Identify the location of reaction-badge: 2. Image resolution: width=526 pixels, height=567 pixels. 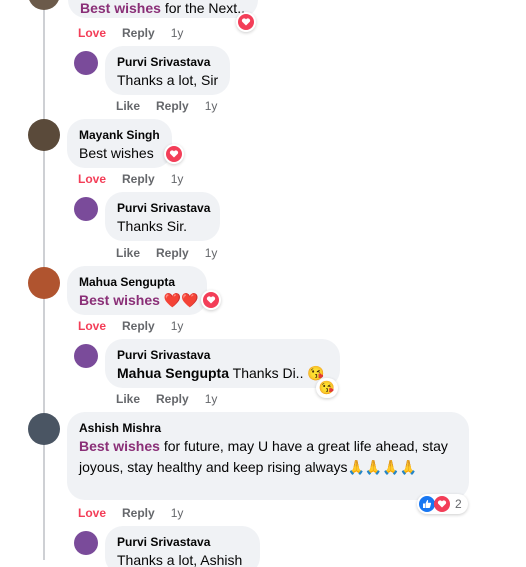
(442, 504).